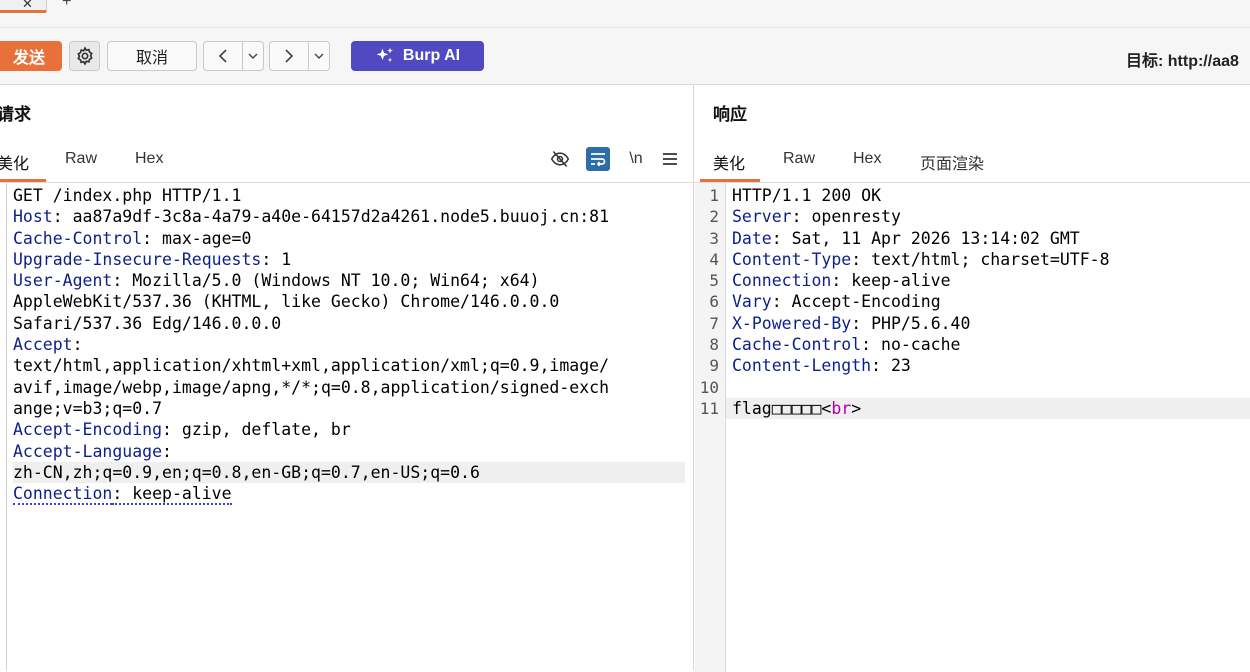  I want to click on header-value: : max-age=0, so click(197, 238).